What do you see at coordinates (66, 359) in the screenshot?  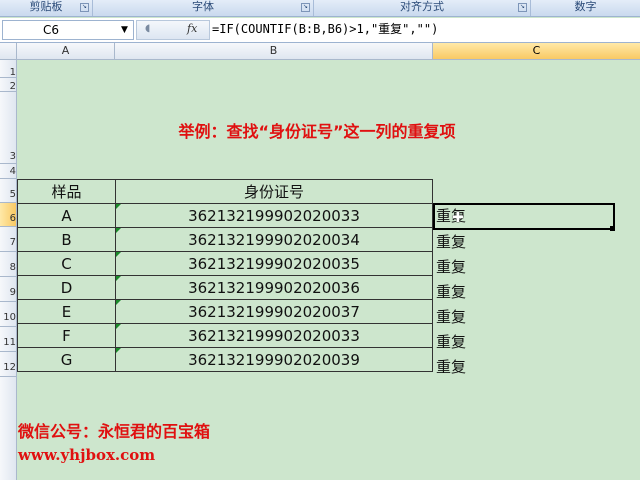 I see `sample-cell: G` at bounding box center [66, 359].